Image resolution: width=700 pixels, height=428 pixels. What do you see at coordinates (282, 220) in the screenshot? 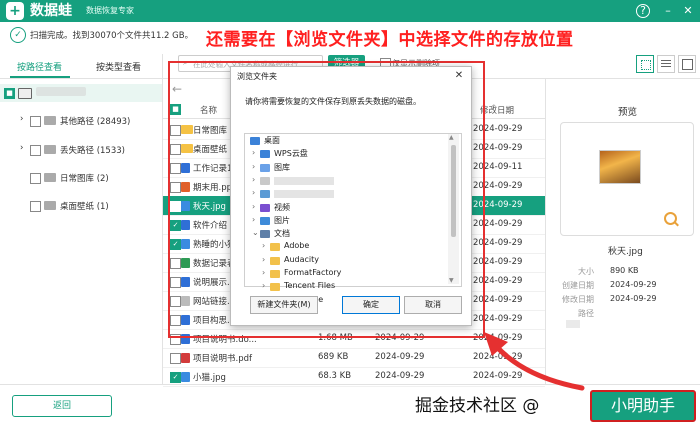
I see `folder-tree-item: 图片` at bounding box center [282, 220].